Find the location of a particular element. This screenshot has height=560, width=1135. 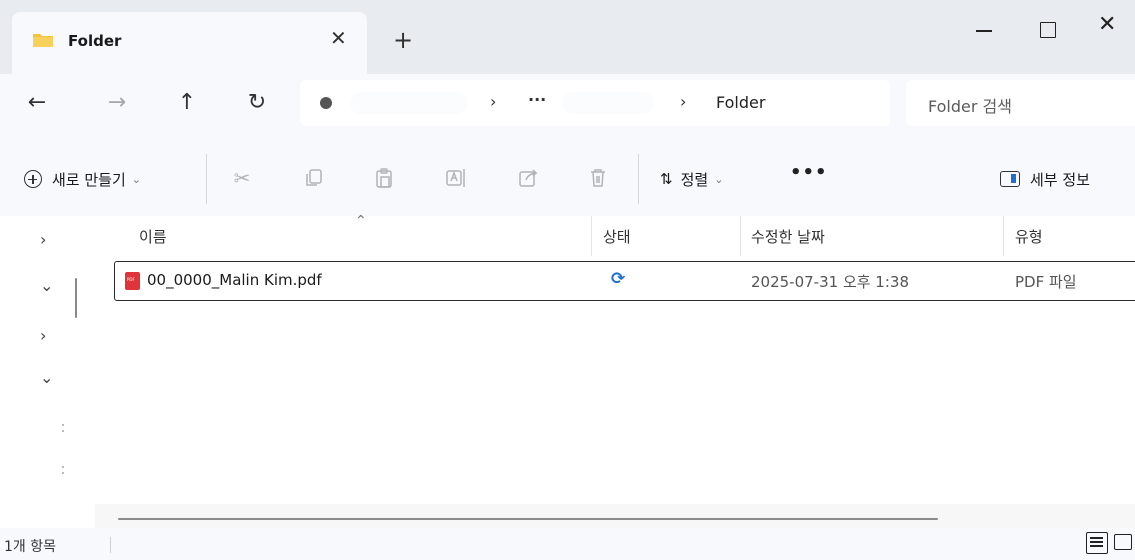

navigation-pane: › ⌄ › ⌄ is located at coordinates (47, 372).